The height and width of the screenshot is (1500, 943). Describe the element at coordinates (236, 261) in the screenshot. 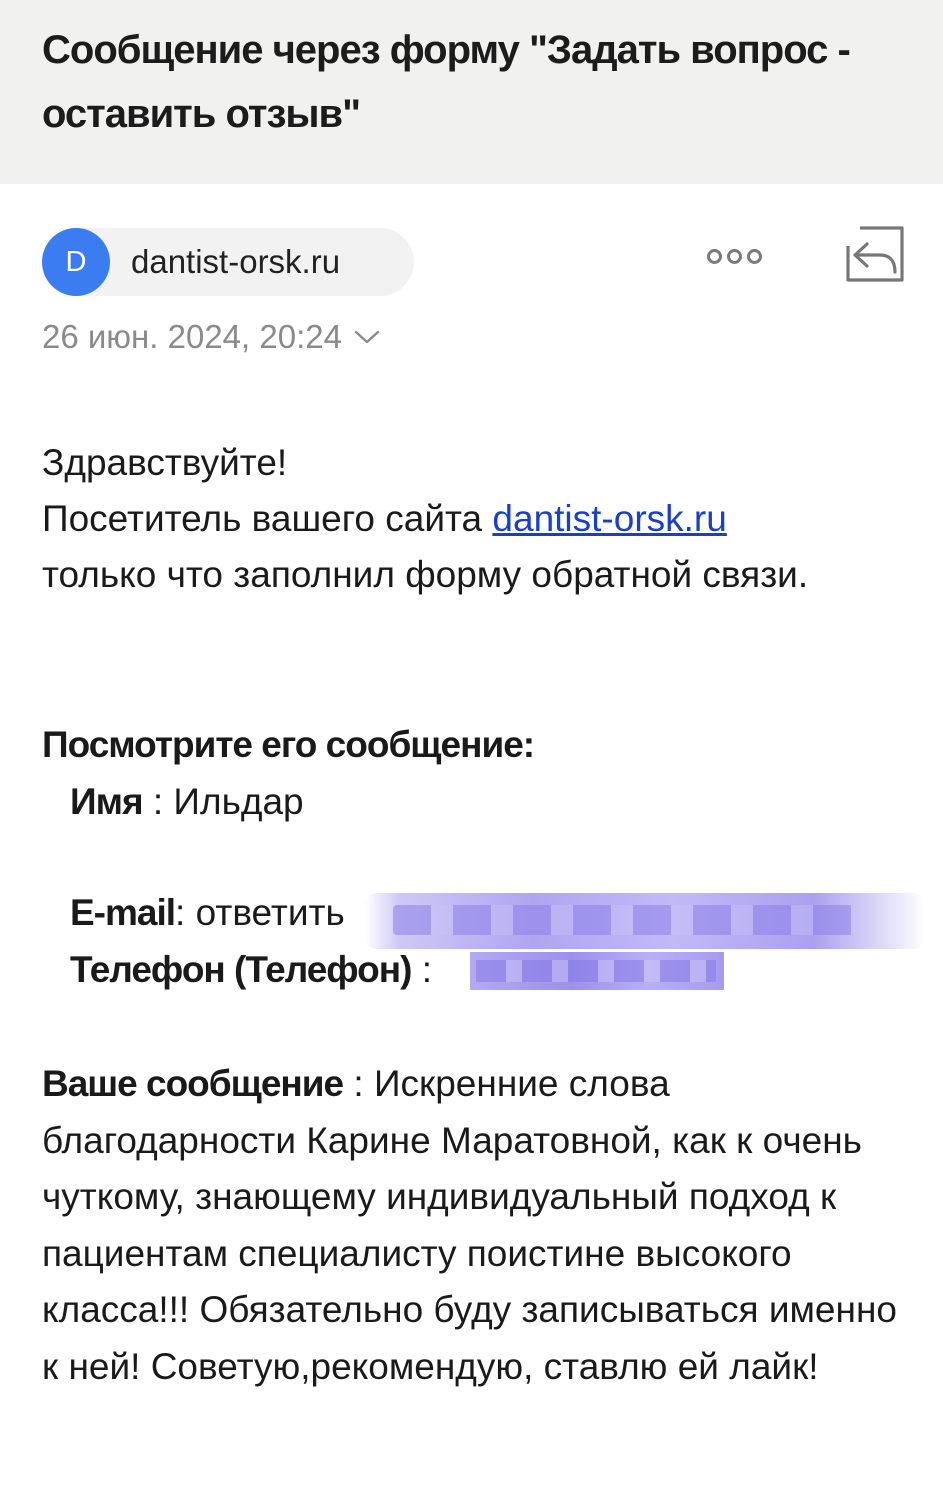

I see `sender-name: dantist-orsk.ru` at that location.